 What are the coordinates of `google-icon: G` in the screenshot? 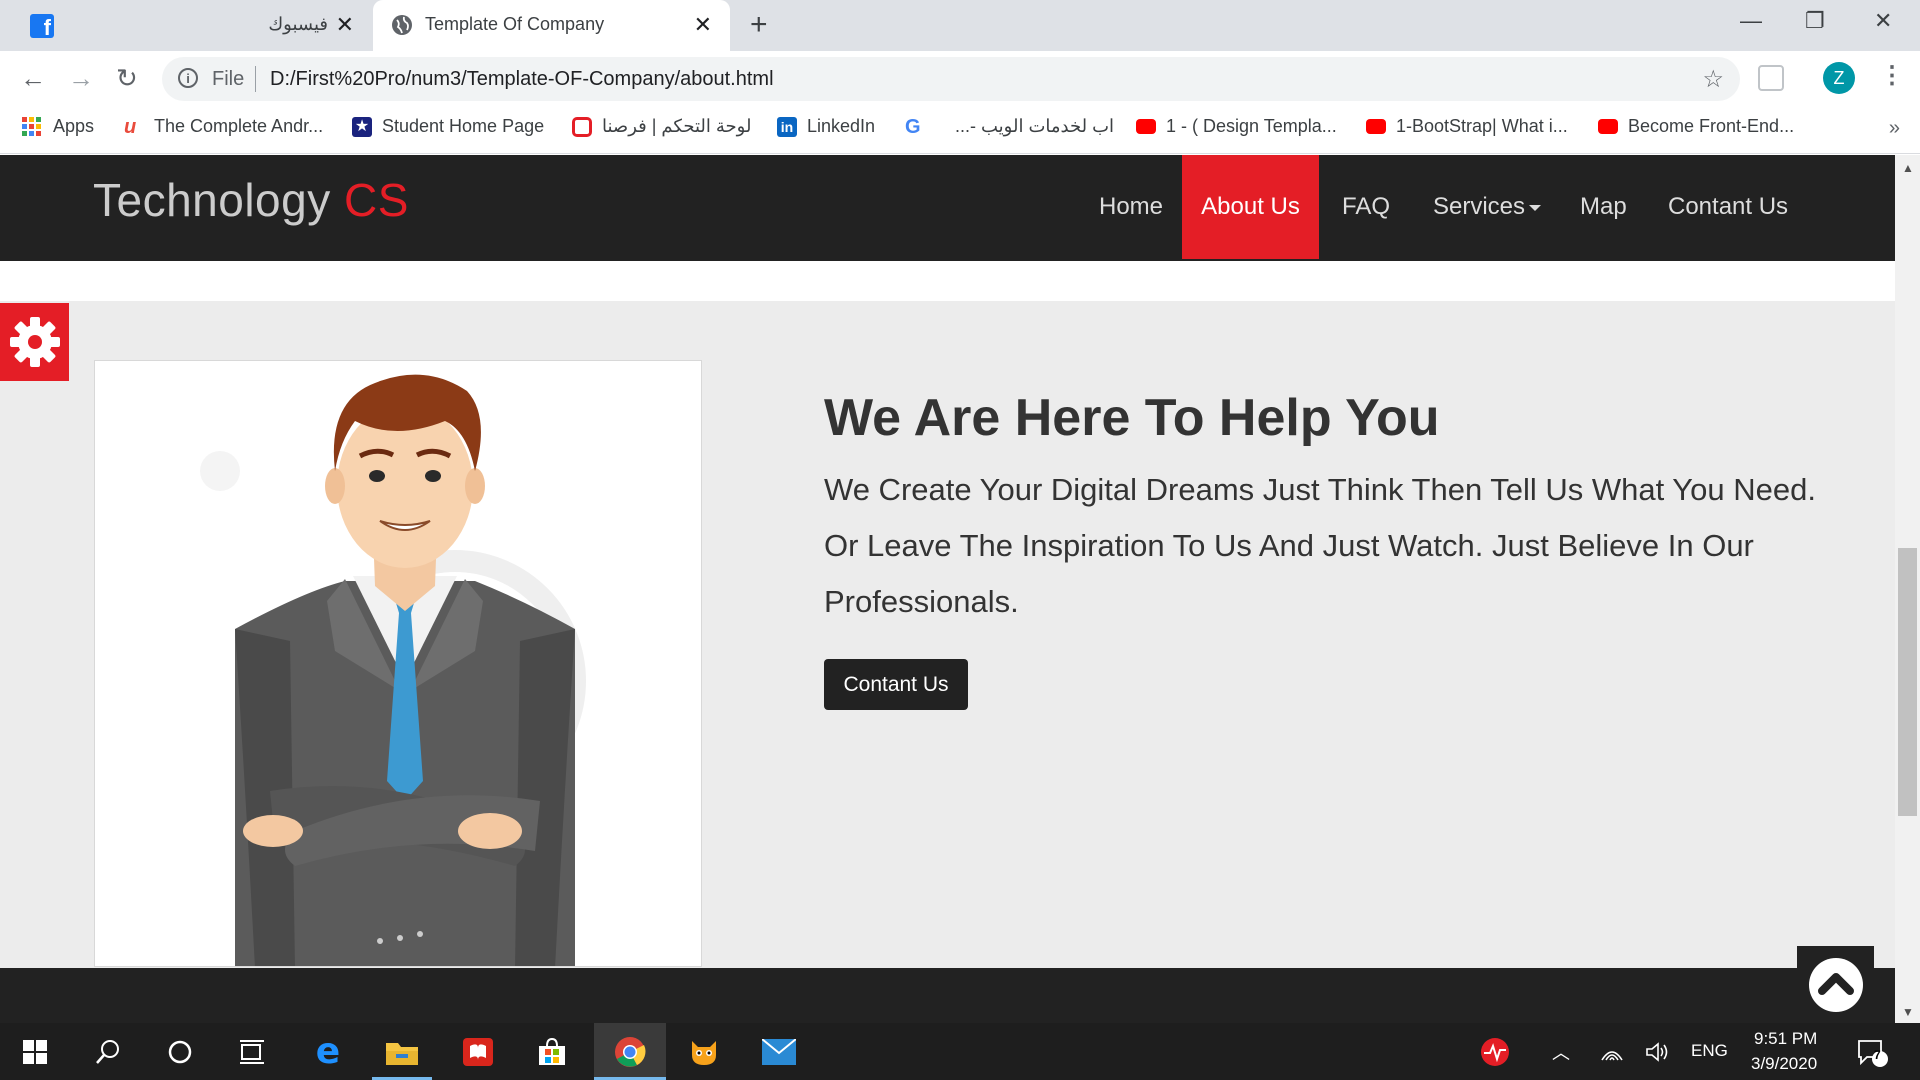 It's located at (913, 126).